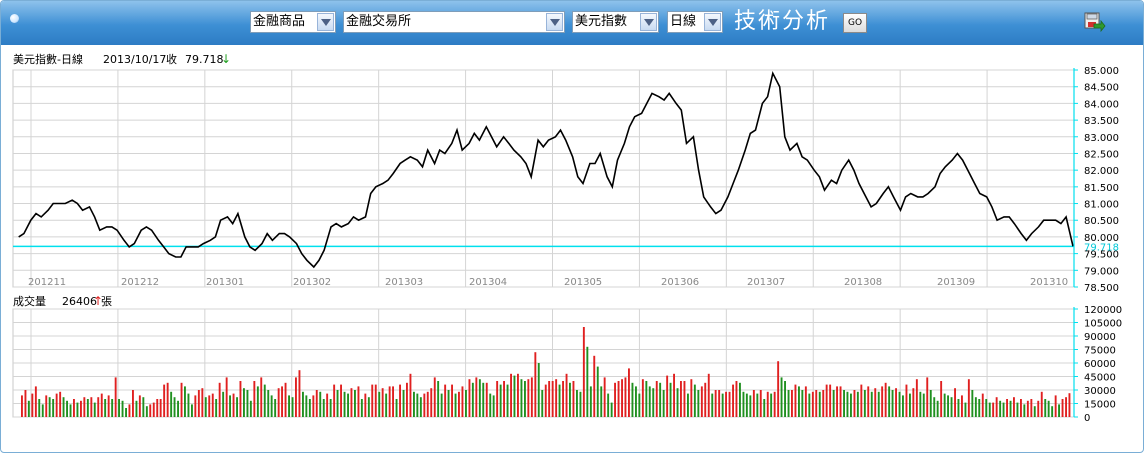 The width and height of the screenshot is (1144, 453). I want to click on period-select-value: 日線, so click(683, 21).